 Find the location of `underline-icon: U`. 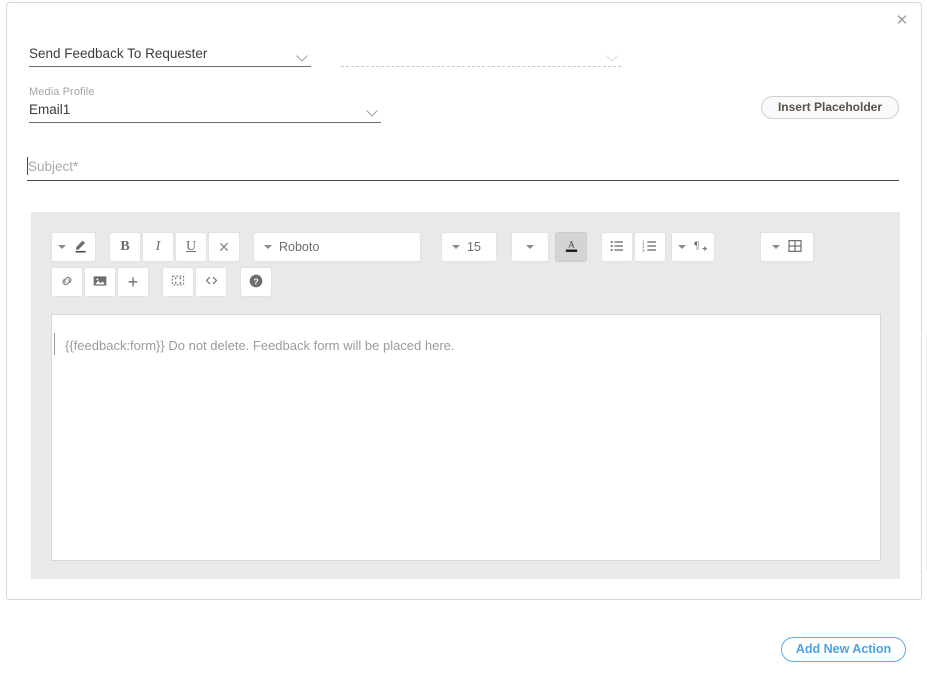

underline-icon: U is located at coordinates (191, 246).